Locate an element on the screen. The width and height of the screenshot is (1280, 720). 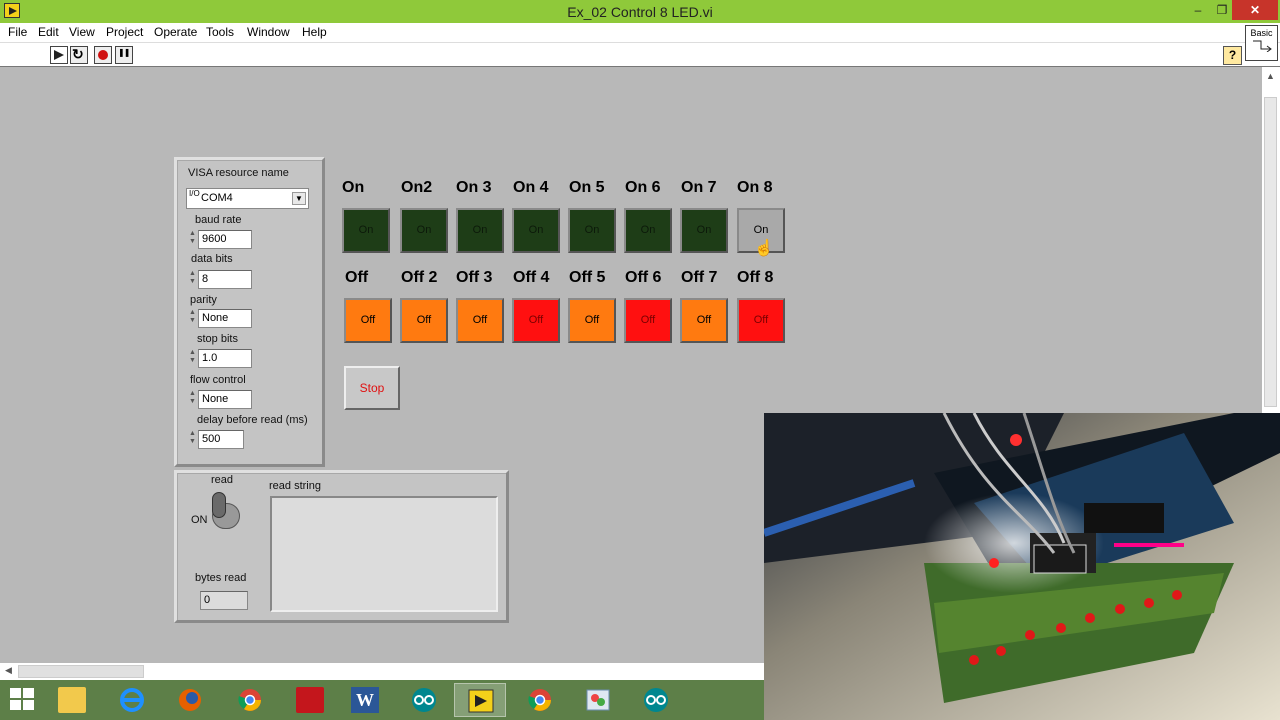
acrobat-icon is located at coordinates (310, 700).